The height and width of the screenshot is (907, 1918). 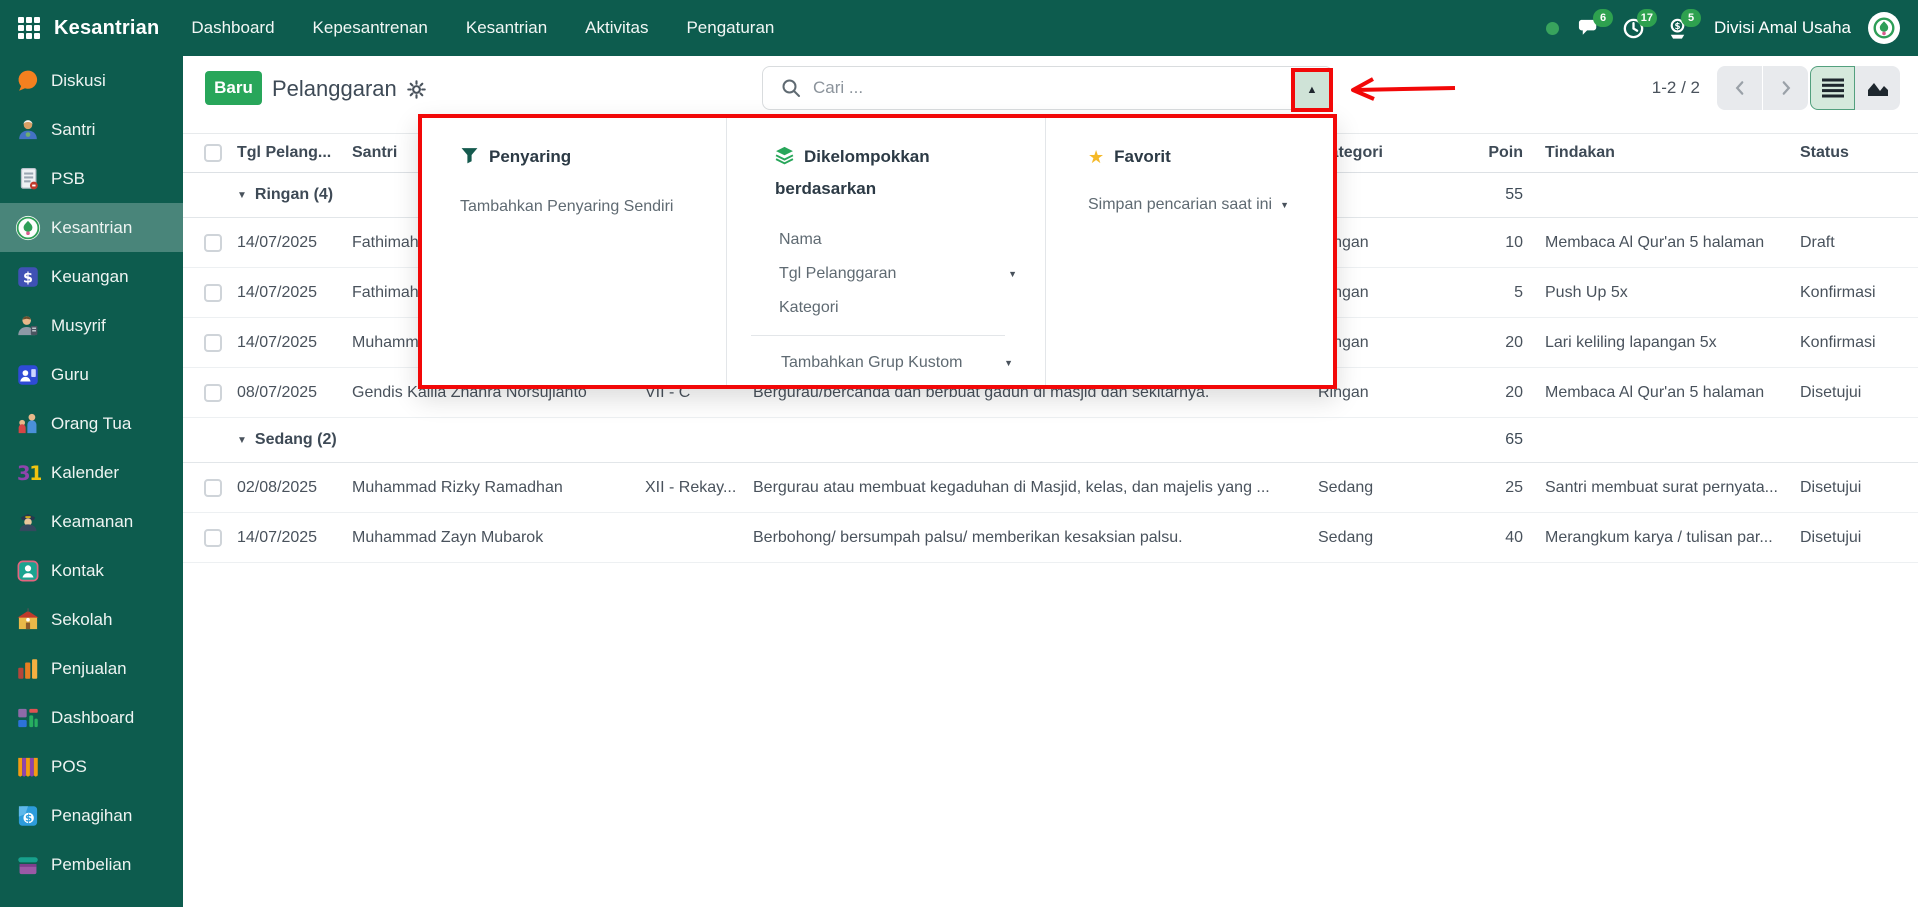 I want to click on header-status: Status, so click(x=1859, y=153).